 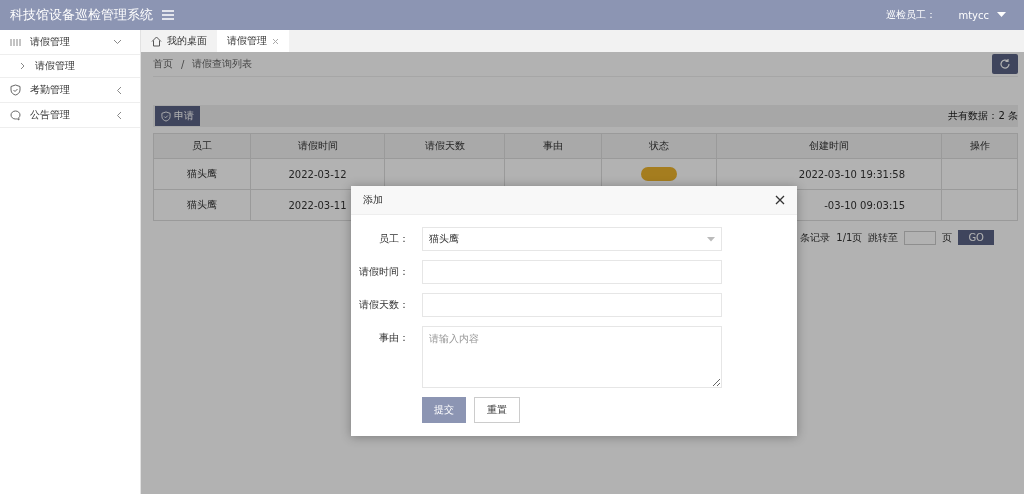 What do you see at coordinates (572, 239) in the screenshot?
I see `employee-select: 猫头鹰` at bounding box center [572, 239].